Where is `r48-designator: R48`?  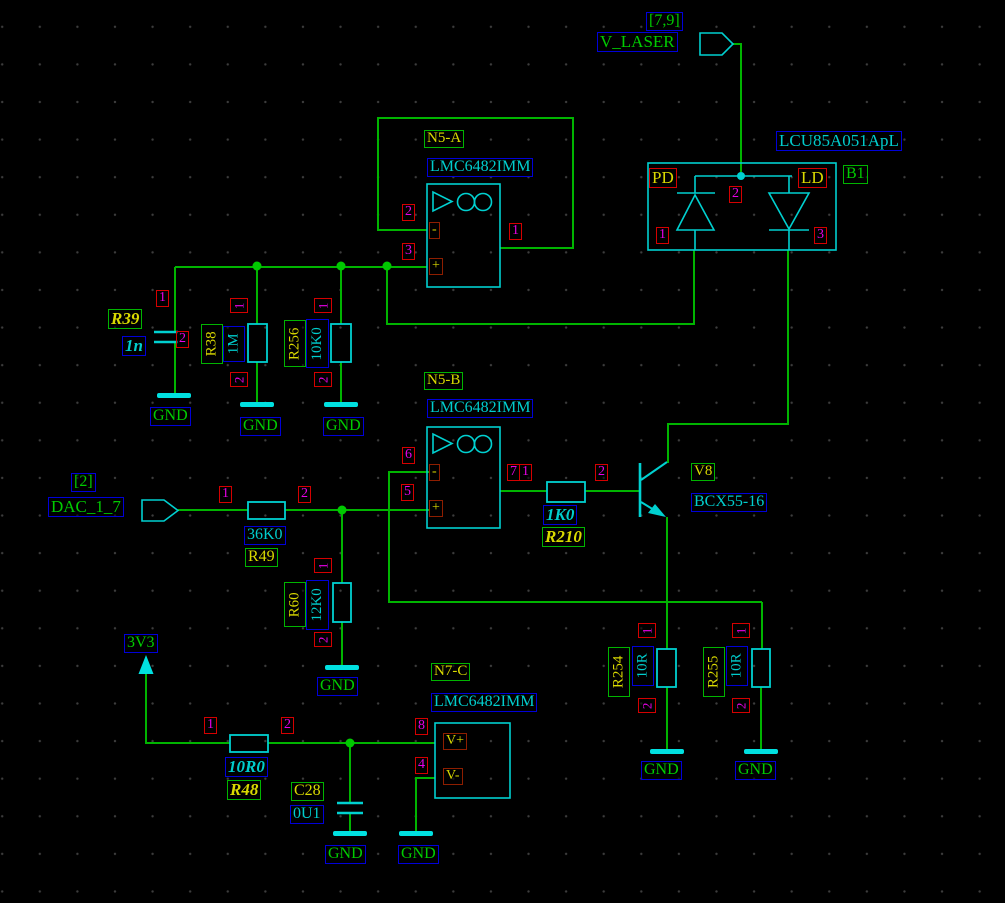
r48-designator: R48 is located at coordinates (244, 790).